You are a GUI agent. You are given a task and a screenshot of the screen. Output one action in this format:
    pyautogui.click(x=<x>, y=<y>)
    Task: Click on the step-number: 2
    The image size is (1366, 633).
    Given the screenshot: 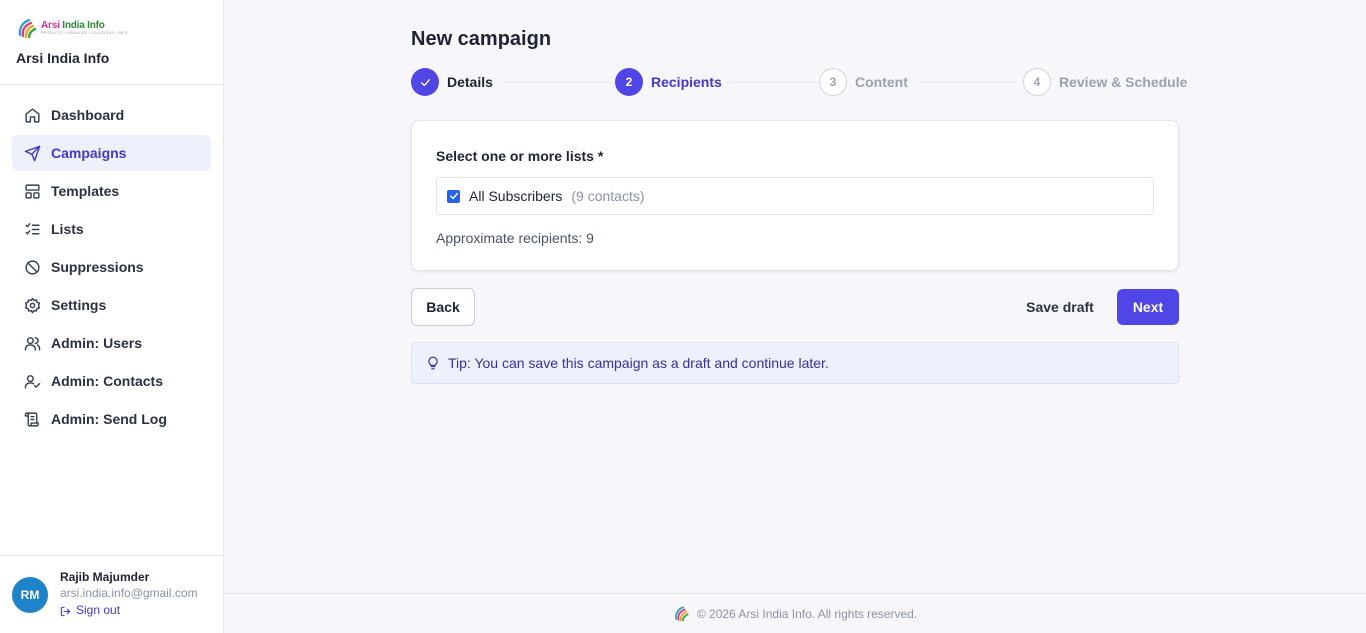 What is the action you would take?
    pyautogui.click(x=629, y=82)
    